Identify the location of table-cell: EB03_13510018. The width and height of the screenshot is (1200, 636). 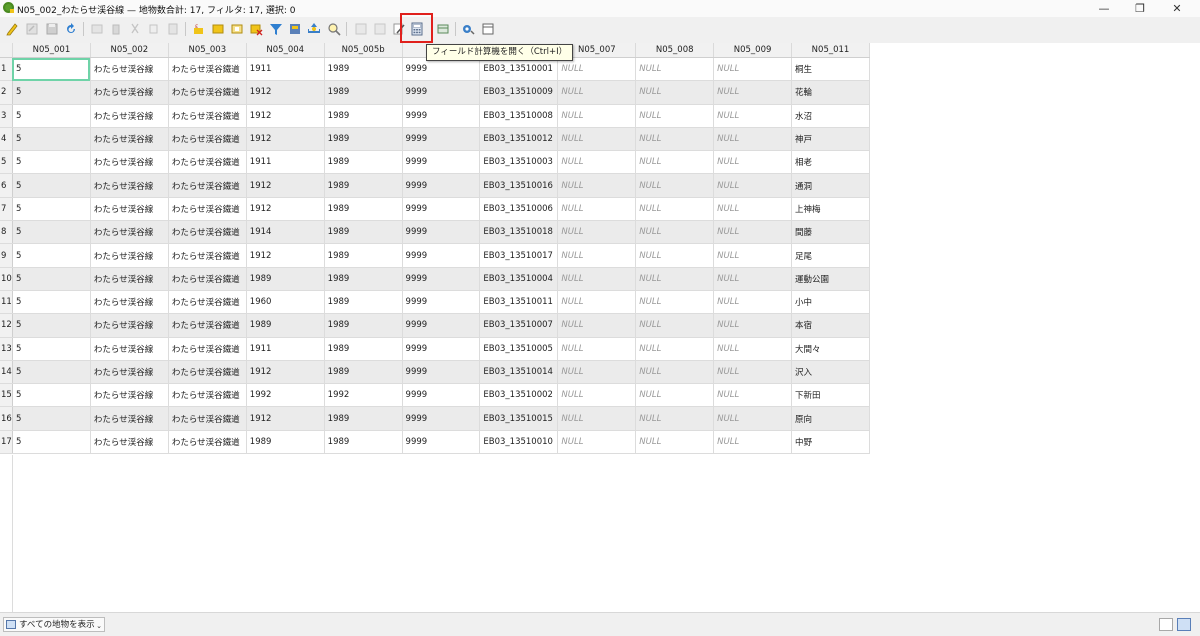
(519, 232).